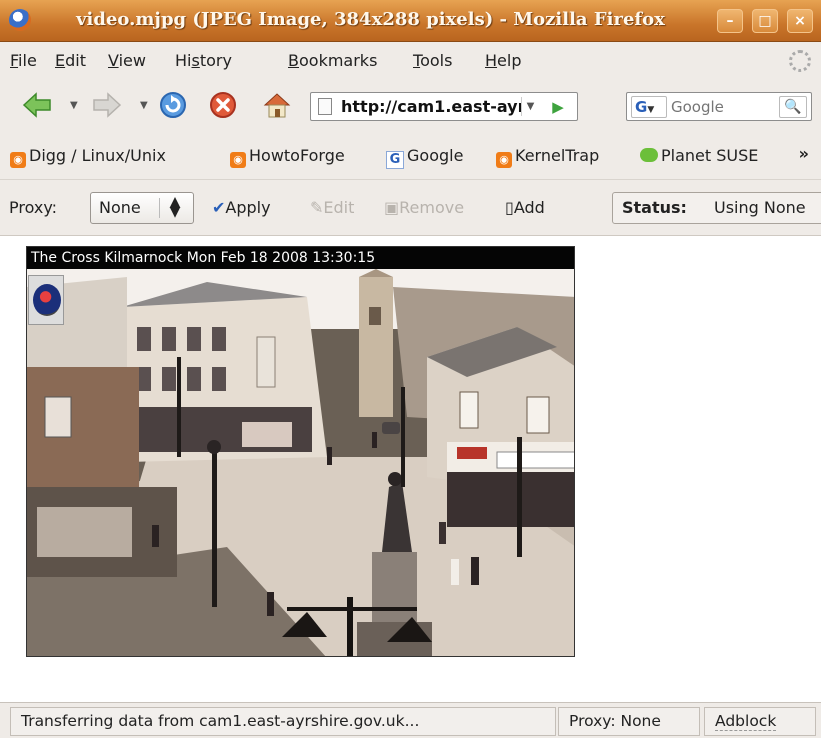 Image resolution: width=821 pixels, height=738 pixels. Describe the element at coordinates (530, 106) in the screenshot. I see `url-dropdown-icon: ▼` at that location.